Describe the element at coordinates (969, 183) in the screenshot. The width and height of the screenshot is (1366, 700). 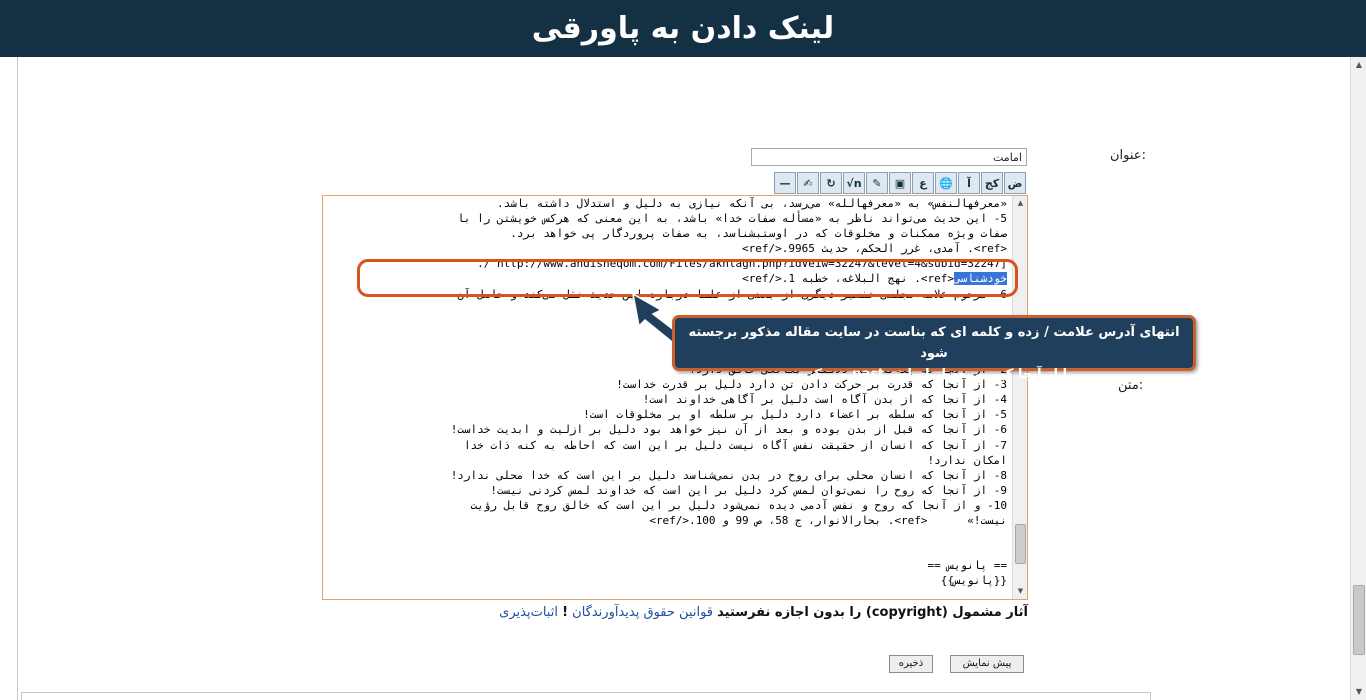
I see `madd-button: آ` at that location.